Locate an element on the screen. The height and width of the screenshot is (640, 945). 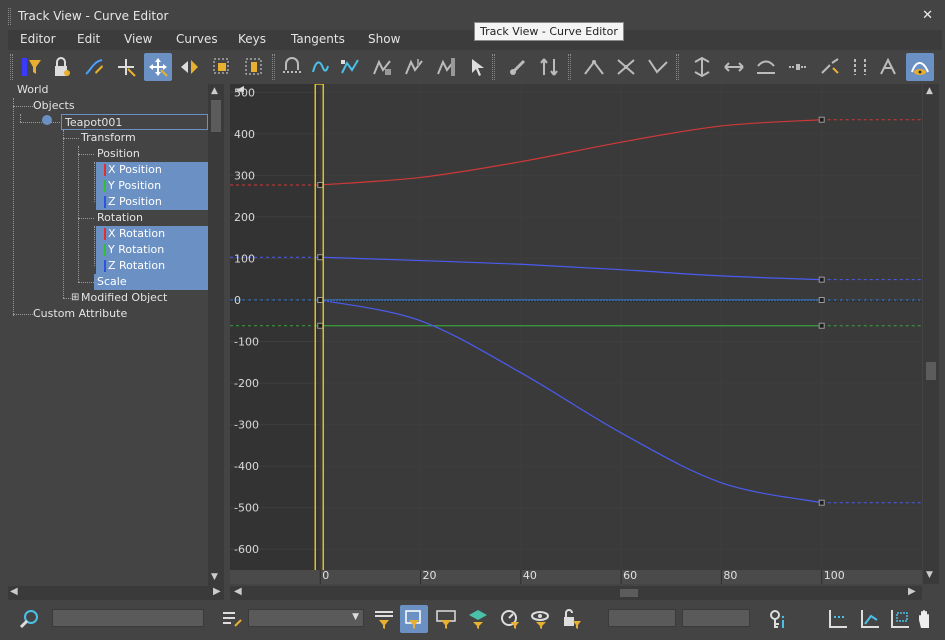
track-set-dropdown: ▼ is located at coordinates (306, 618).